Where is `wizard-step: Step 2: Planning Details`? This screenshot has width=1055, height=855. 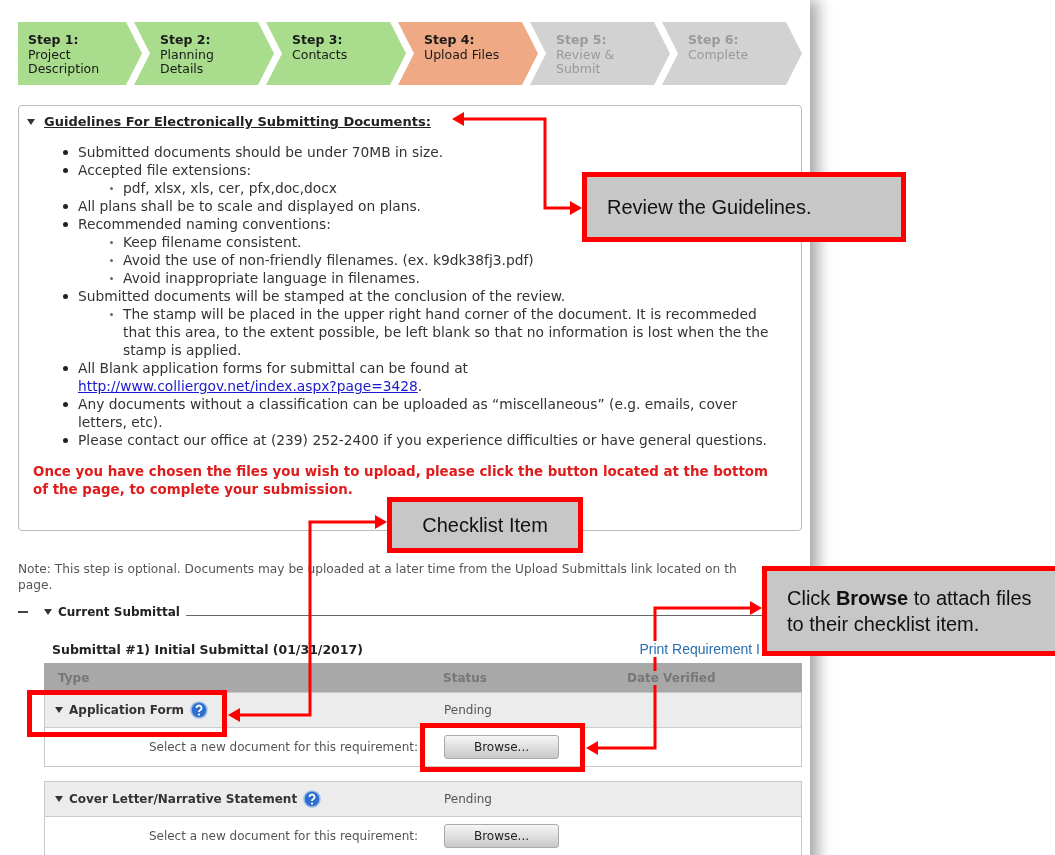
wizard-step: Step 2: Planning Details is located at coordinates (204, 53).